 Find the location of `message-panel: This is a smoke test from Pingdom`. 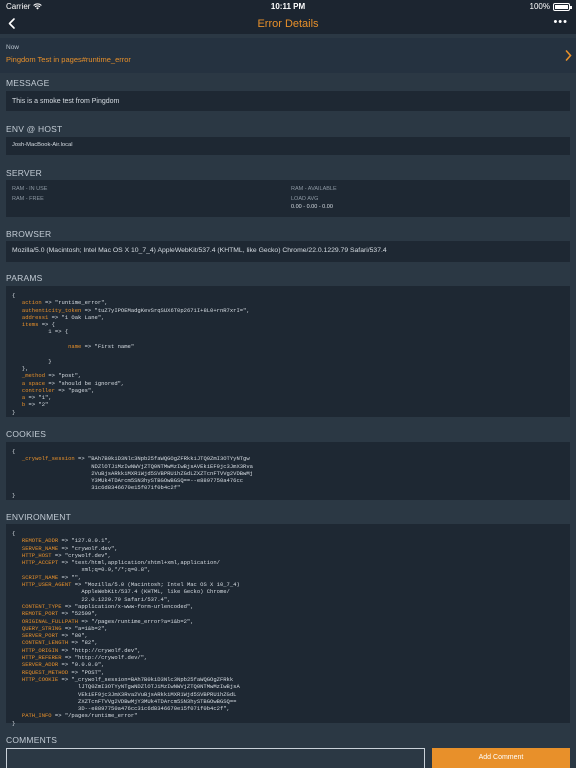

message-panel: This is a smoke test from Pingdom is located at coordinates (288, 101).